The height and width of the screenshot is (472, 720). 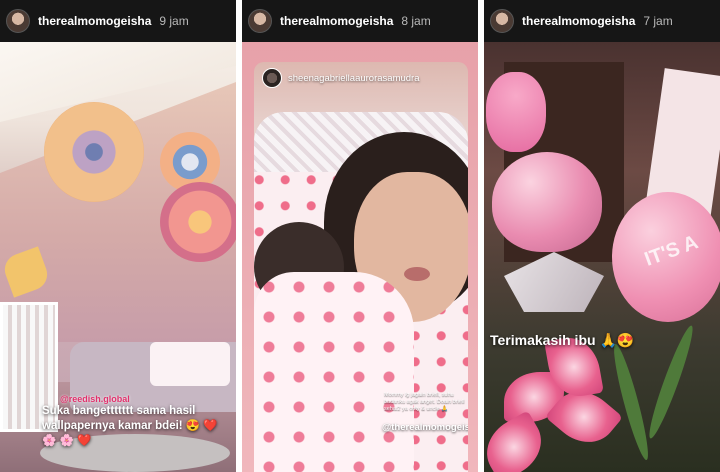 What do you see at coordinates (516, 112) in the screenshot?
I see `teddy-balloon` at bounding box center [516, 112].